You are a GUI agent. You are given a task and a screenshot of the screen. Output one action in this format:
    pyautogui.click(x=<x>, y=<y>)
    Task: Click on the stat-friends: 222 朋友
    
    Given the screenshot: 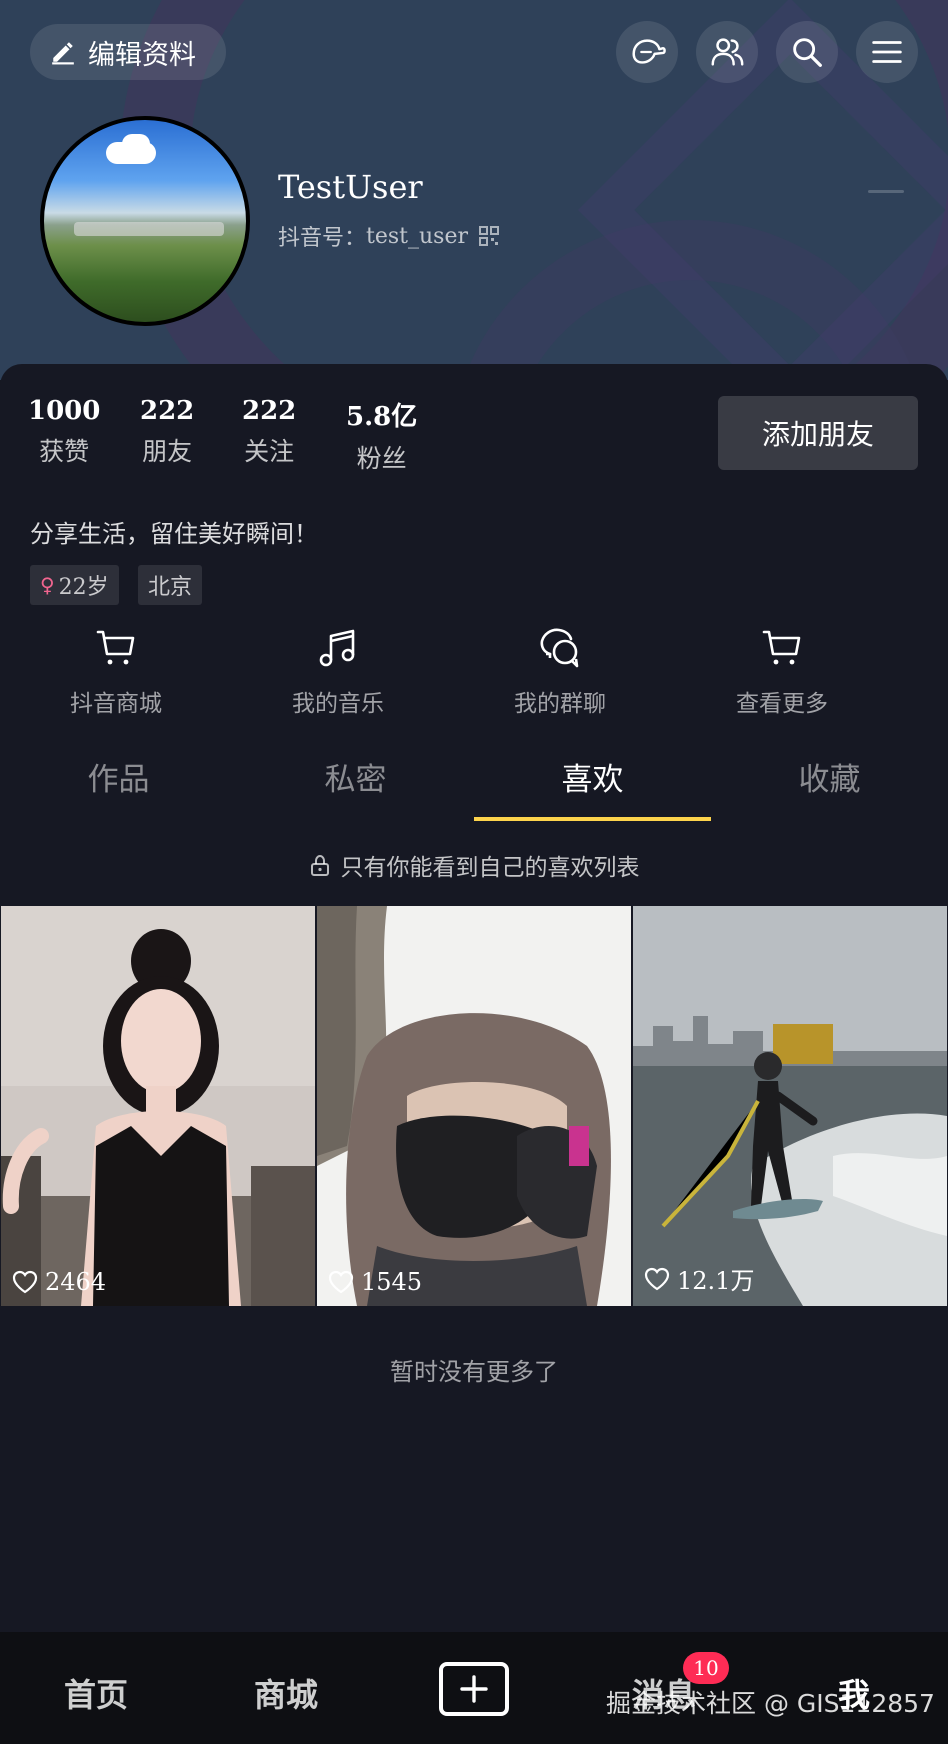 What is the action you would take?
    pyautogui.click(x=167, y=432)
    